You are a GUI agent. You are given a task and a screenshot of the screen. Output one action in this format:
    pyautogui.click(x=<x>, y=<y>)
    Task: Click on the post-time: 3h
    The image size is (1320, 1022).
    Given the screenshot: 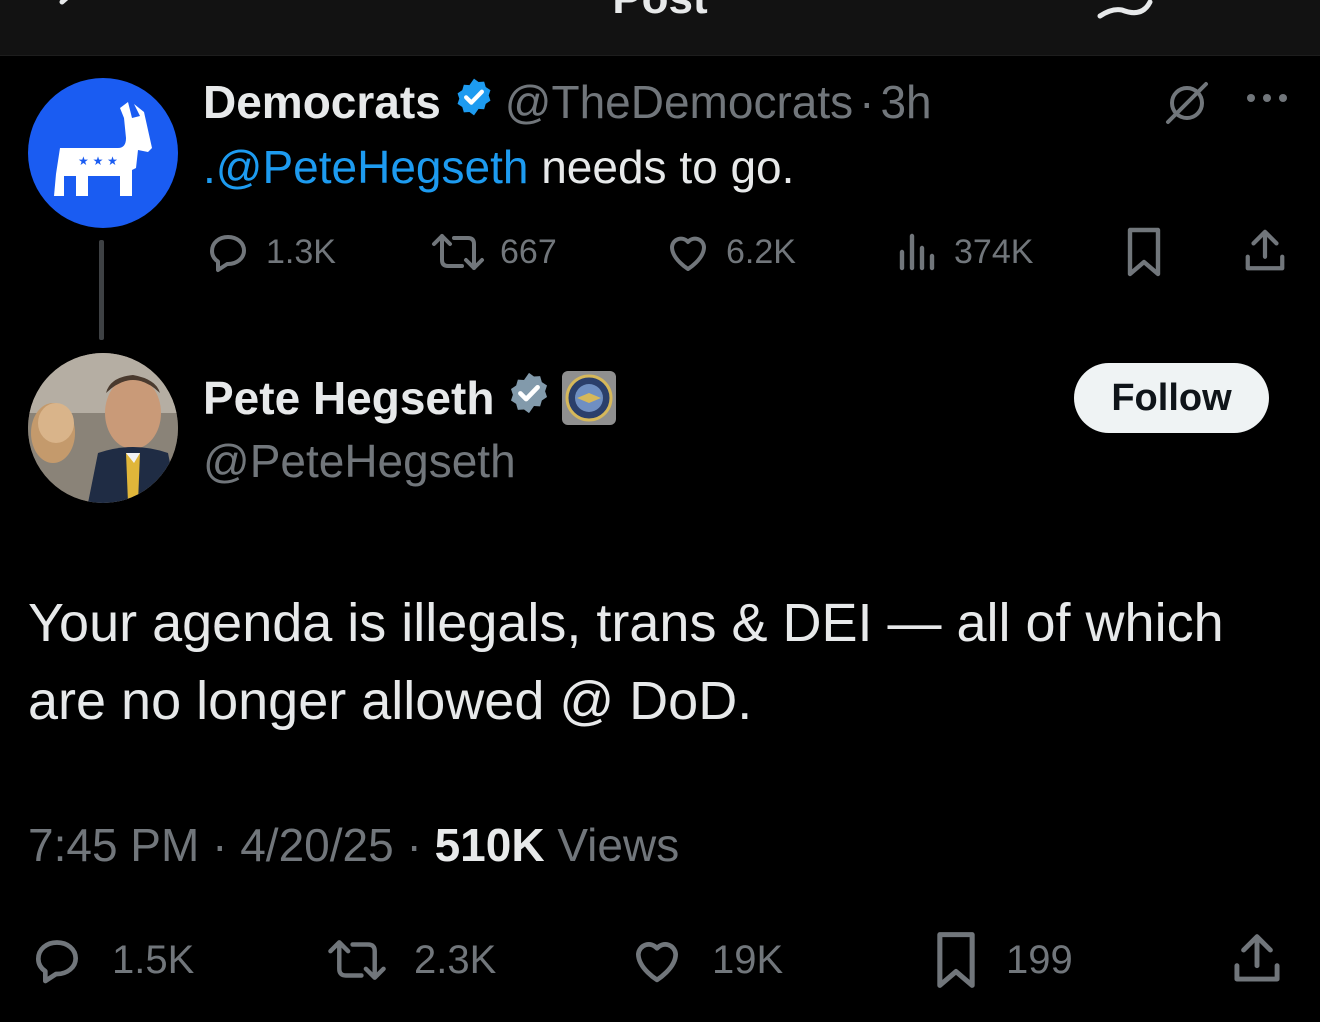 What is the action you would take?
    pyautogui.click(x=906, y=102)
    